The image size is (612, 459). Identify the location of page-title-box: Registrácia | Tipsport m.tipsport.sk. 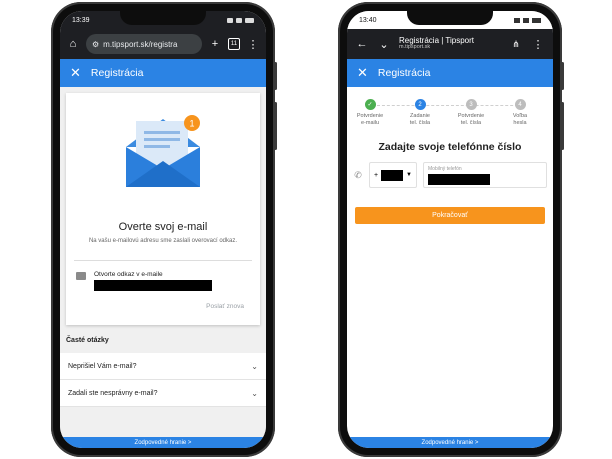
(450, 43).